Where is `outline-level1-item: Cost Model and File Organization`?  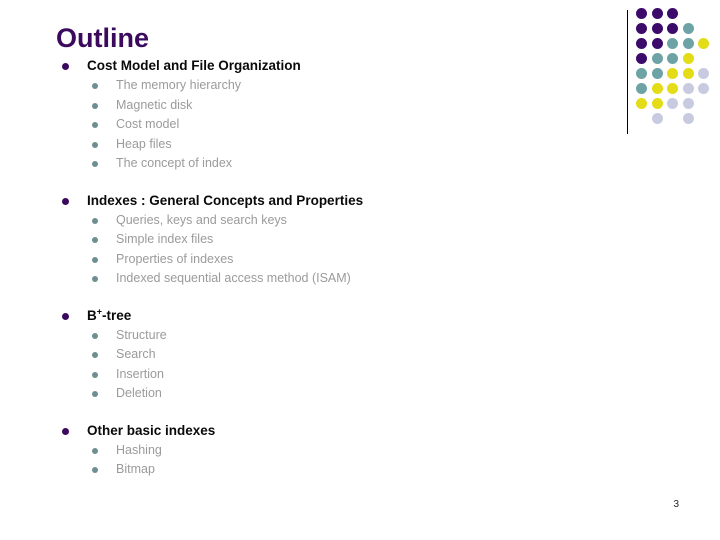
outline-level1-item: Cost Model and File Organization is located at coordinates (300, 66).